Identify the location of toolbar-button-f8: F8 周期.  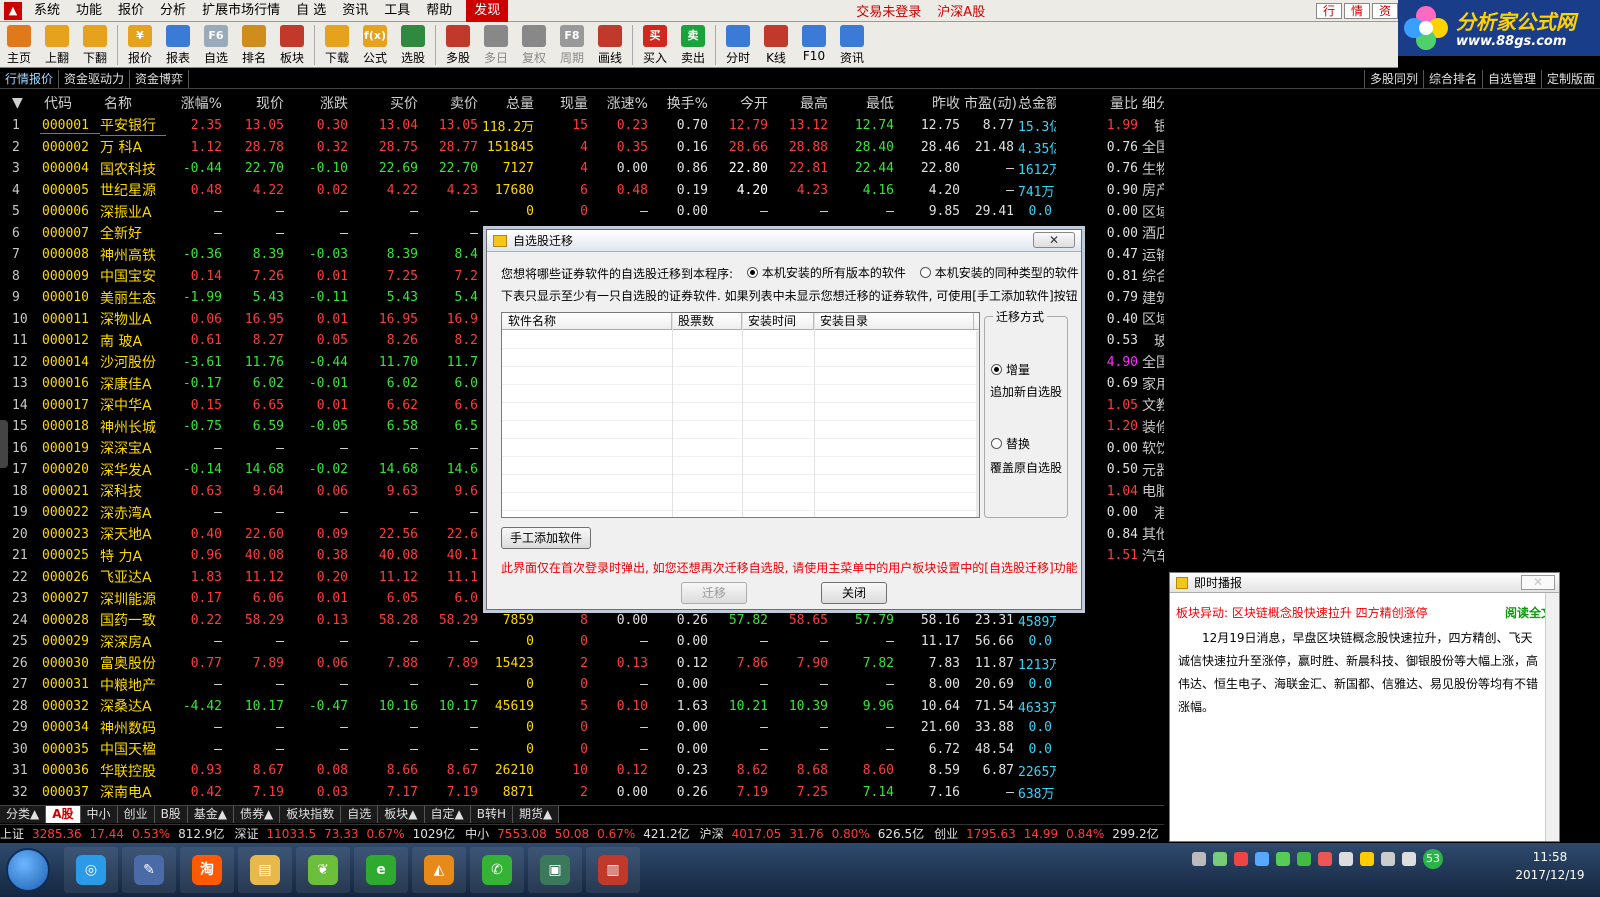
(572, 45).